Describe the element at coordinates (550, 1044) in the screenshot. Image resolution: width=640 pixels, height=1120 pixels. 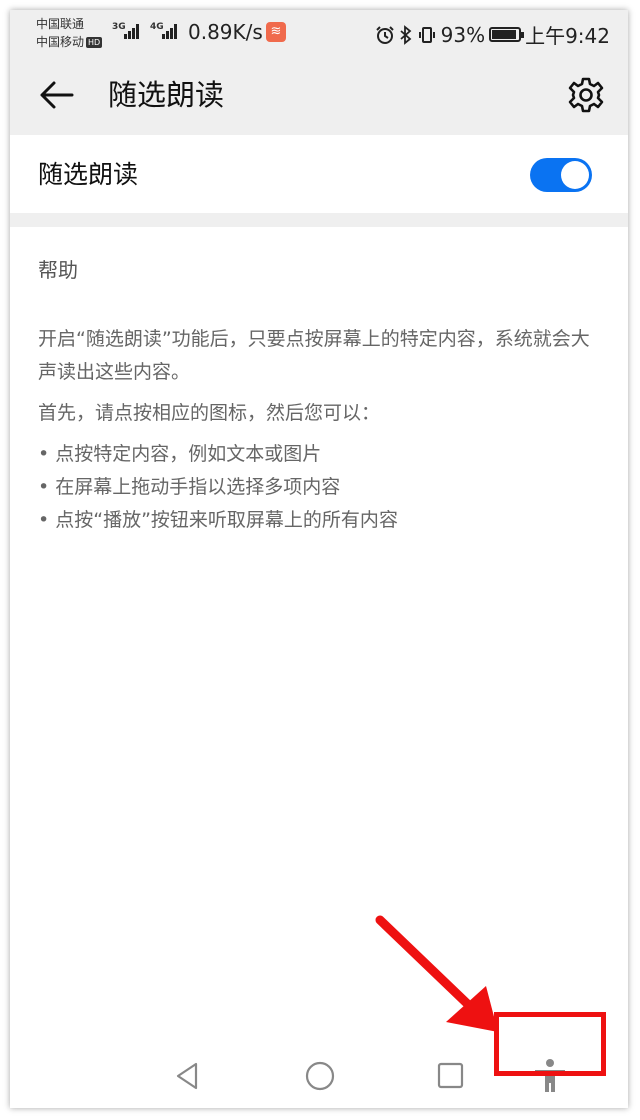
I see `highlight-box-annotation` at that location.